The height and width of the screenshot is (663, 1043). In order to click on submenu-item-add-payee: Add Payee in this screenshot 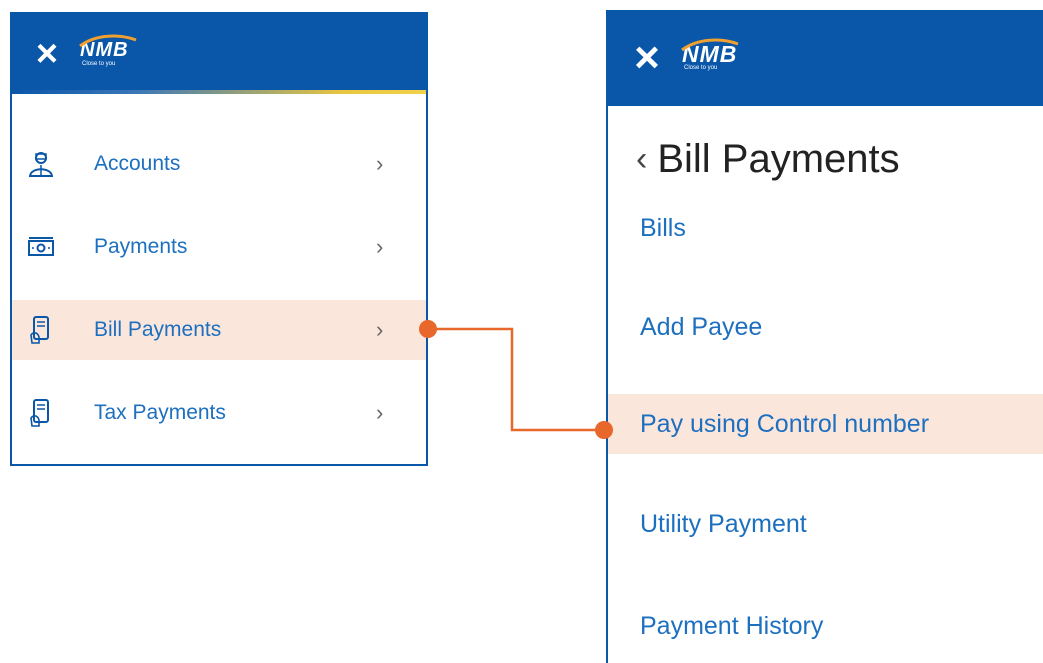, I will do `click(825, 327)`.